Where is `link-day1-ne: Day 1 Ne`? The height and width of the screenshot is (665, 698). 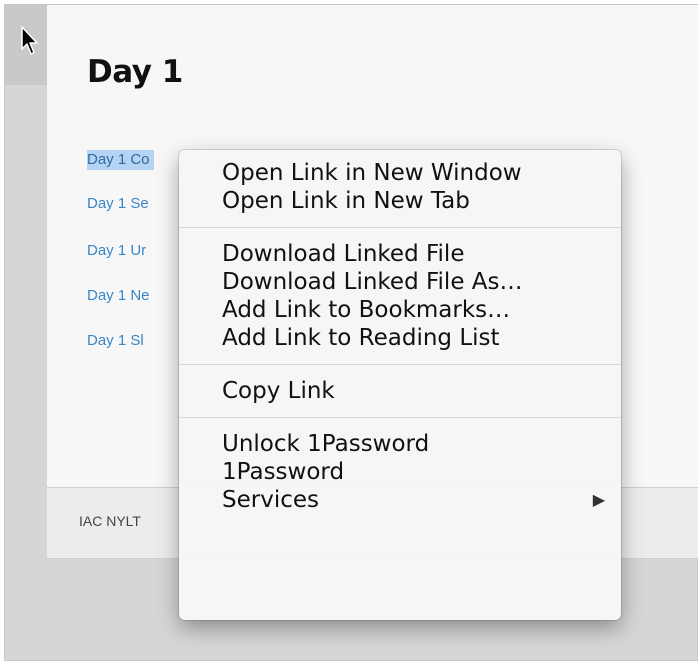 link-day1-ne: Day 1 Ne is located at coordinates (118, 296).